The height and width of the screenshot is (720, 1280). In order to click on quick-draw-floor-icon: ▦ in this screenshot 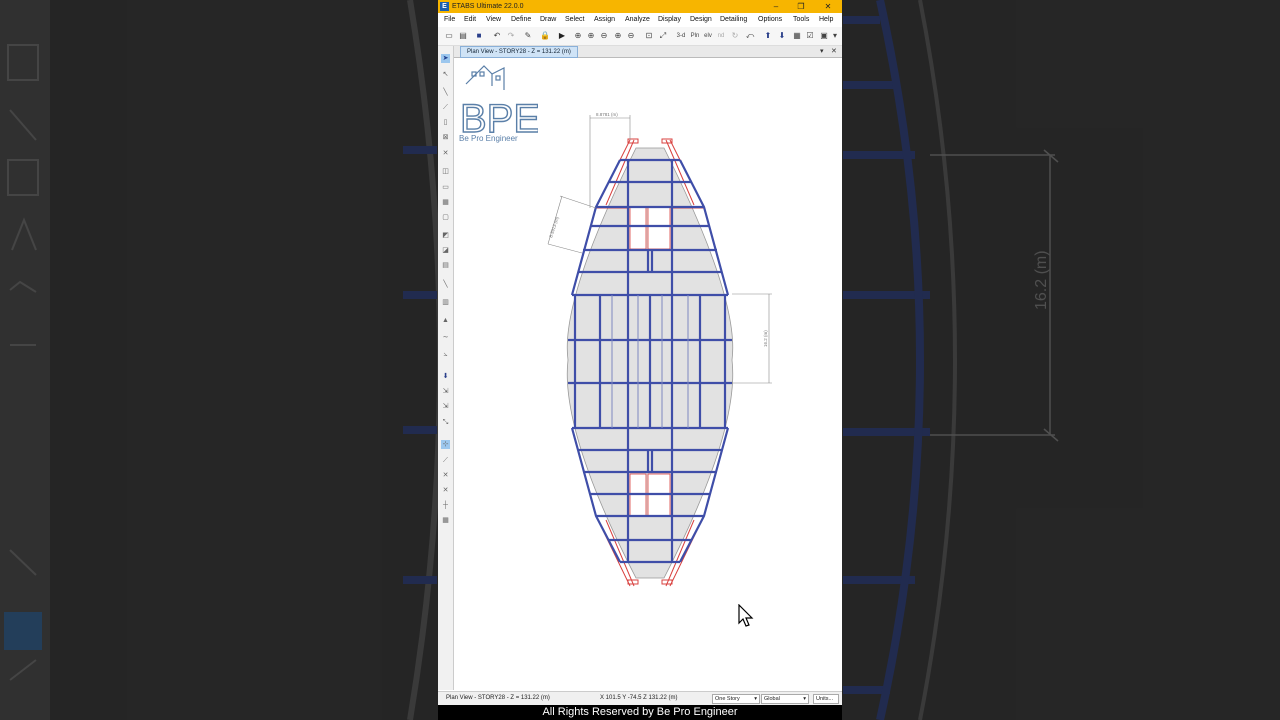, I will do `click(445, 202)`.